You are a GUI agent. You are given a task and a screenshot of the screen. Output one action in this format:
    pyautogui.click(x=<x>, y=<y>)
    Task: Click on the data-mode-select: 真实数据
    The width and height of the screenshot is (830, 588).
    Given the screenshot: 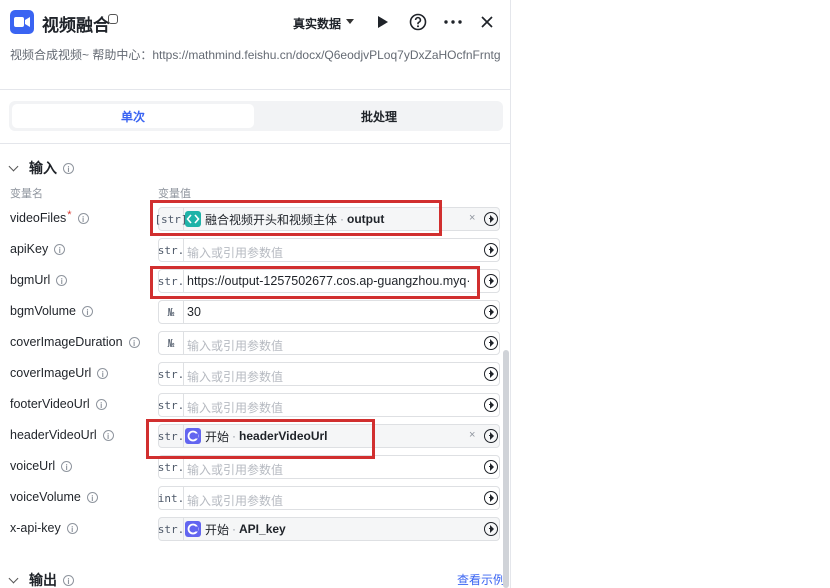 What is the action you would take?
    pyautogui.click(x=317, y=23)
    